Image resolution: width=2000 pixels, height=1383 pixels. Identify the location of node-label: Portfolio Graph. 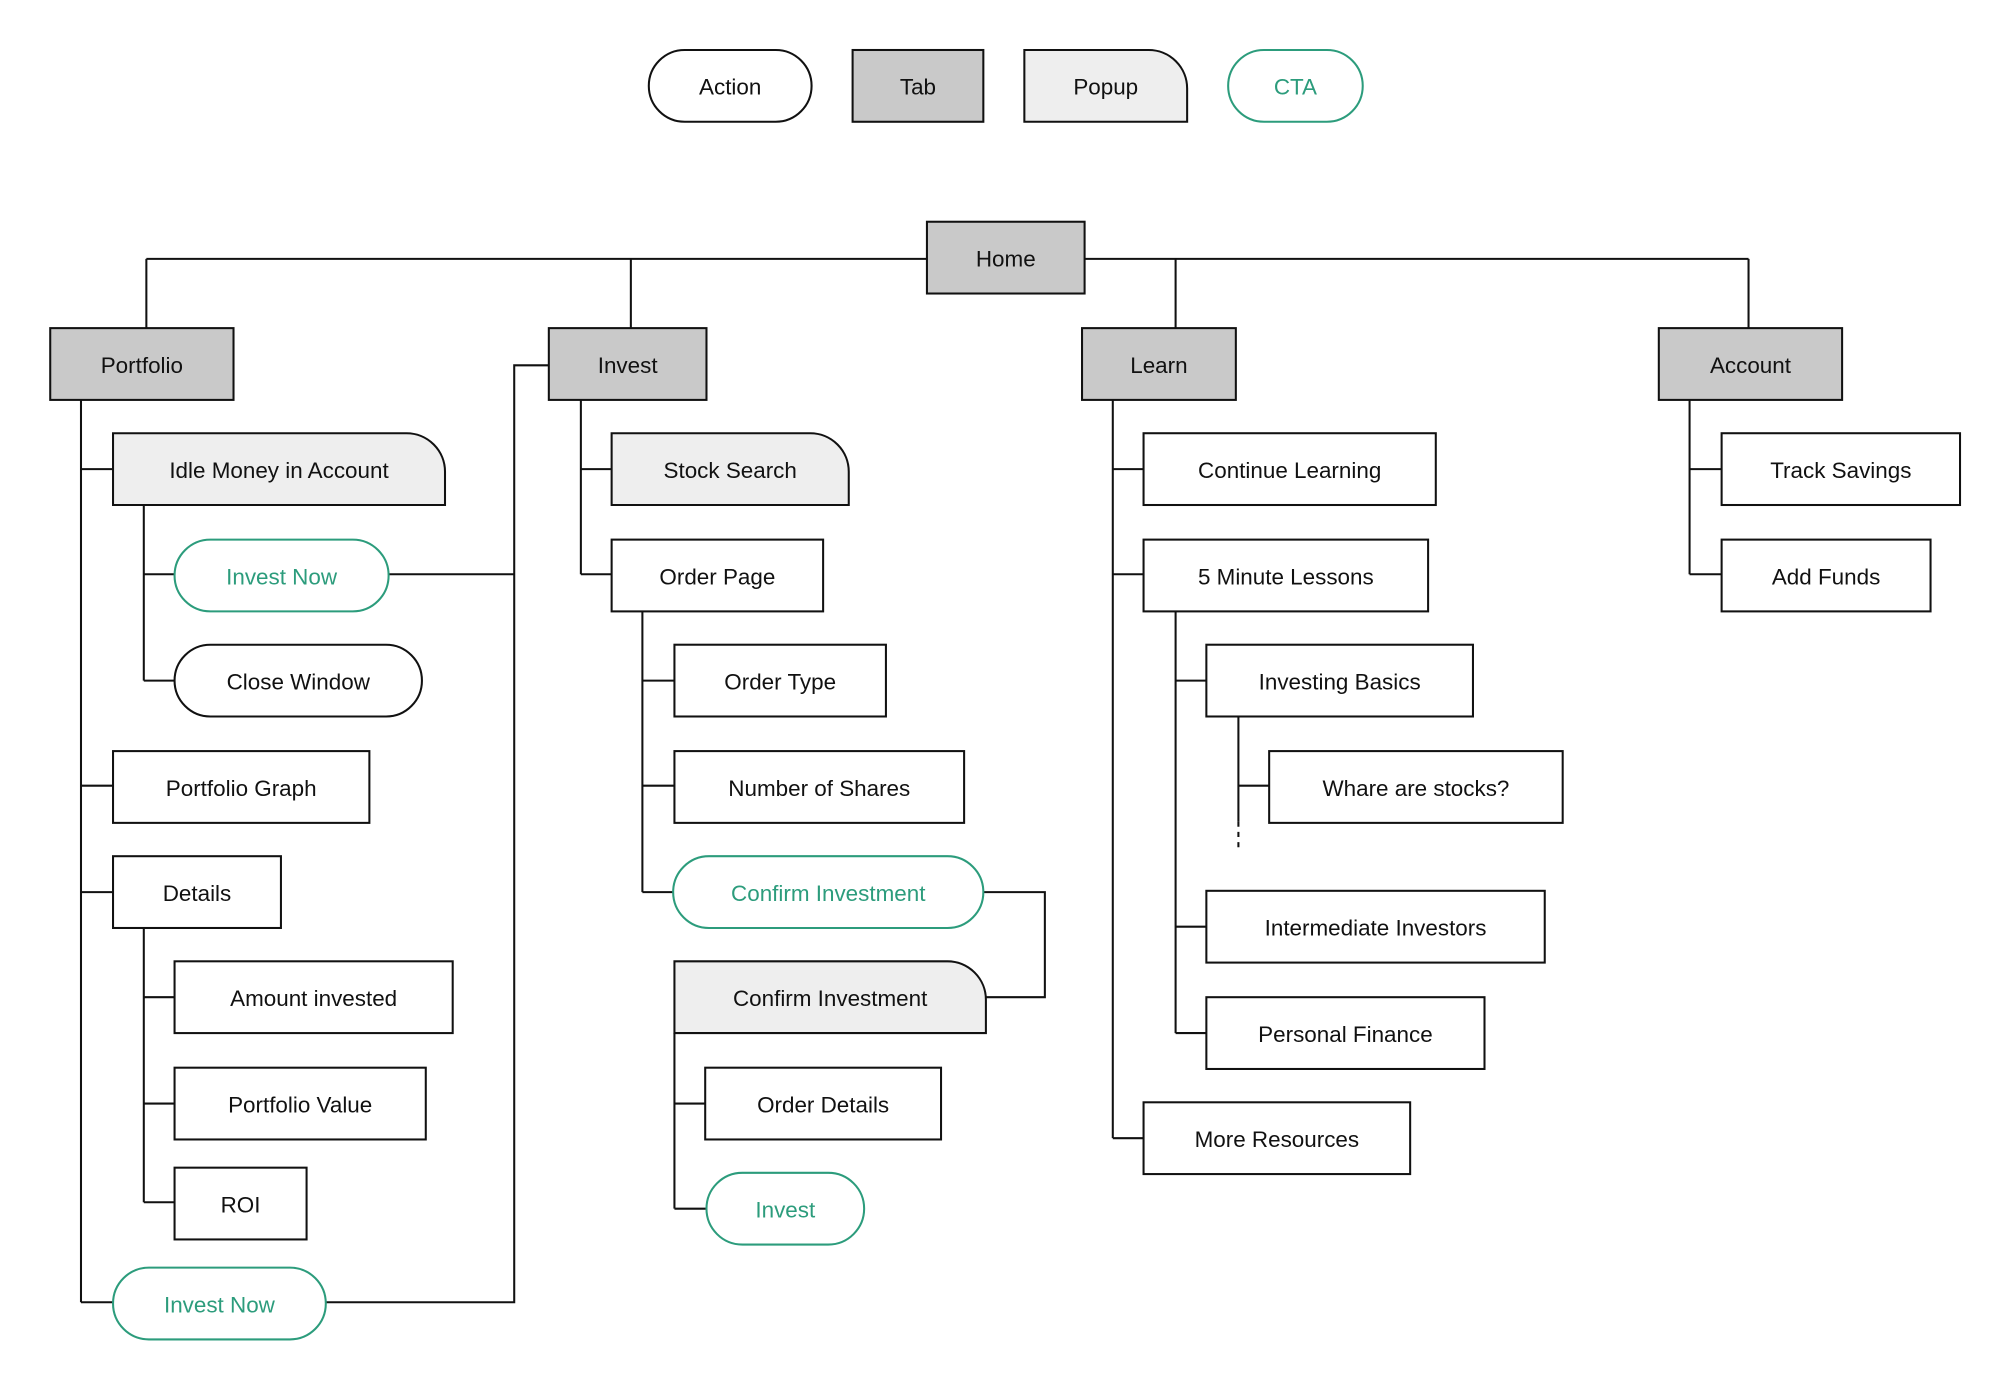
(241, 788).